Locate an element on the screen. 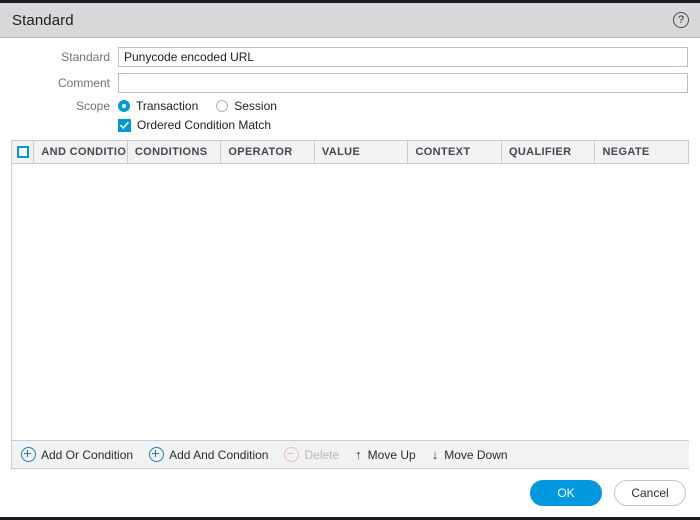  add-and-condition-label: Add And Condition is located at coordinates (219, 454).